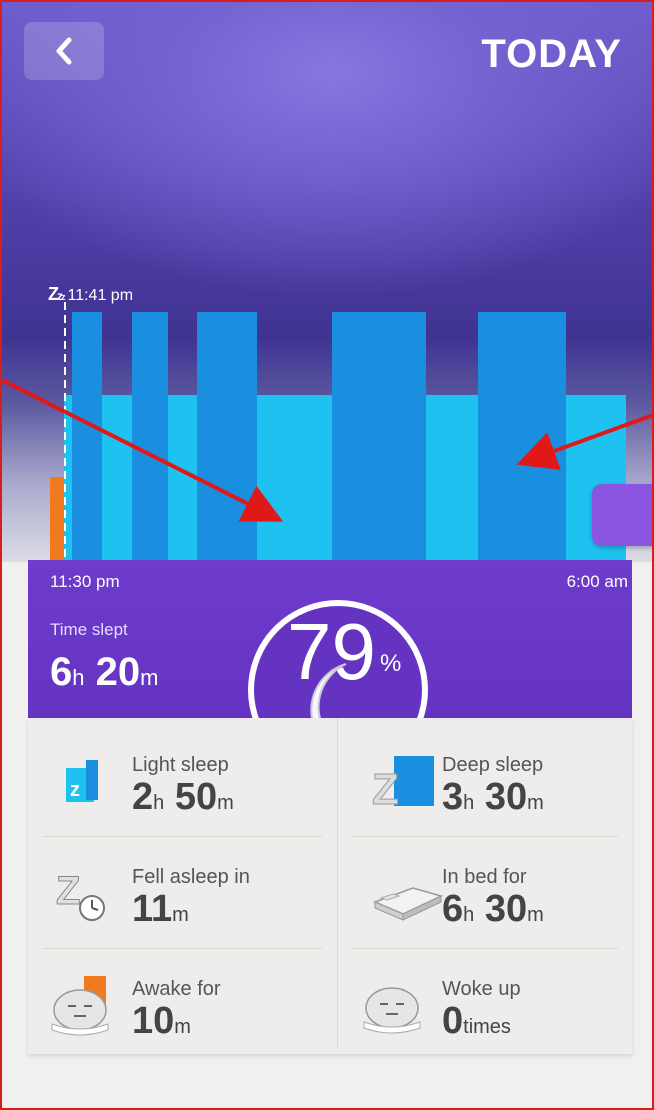 Image resolution: width=654 pixels, height=1110 pixels. I want to click on stat-value: 0times, so click(476, 1021).